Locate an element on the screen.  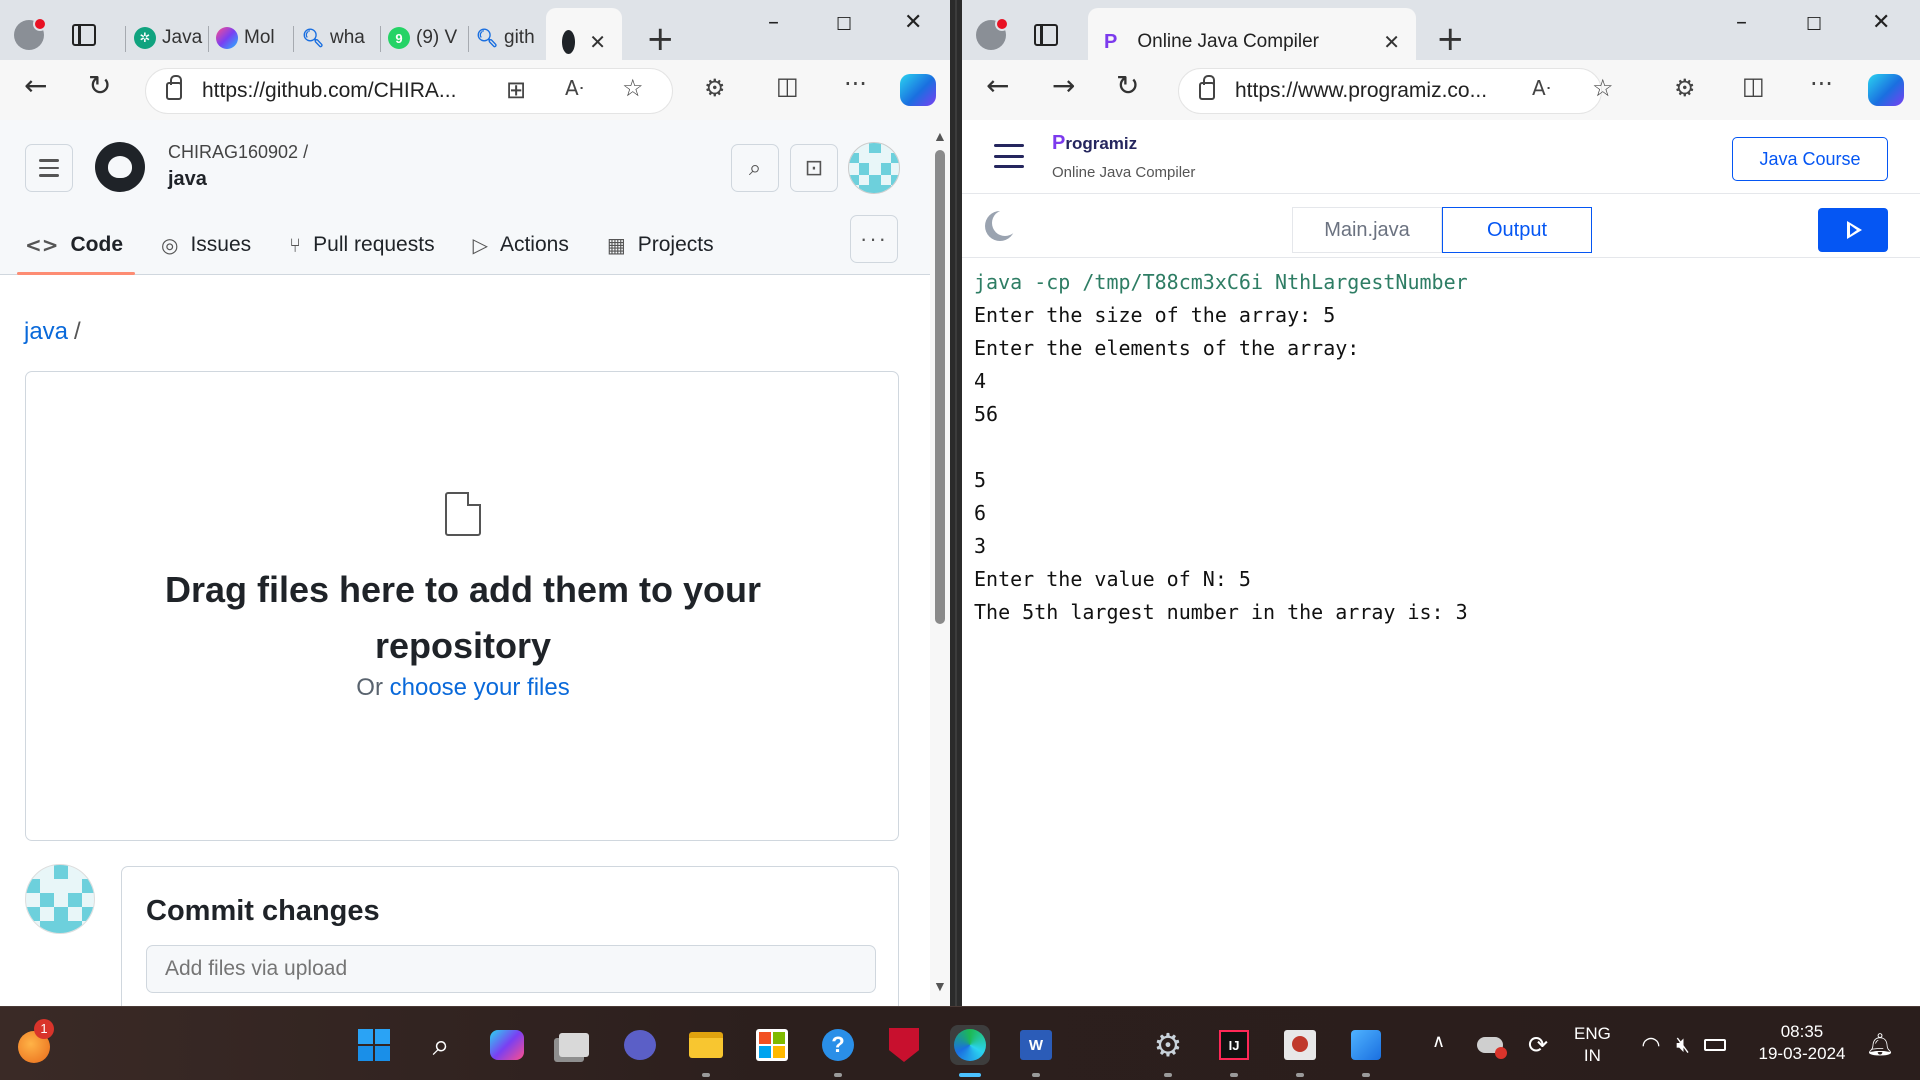
programiz-logo: Programiz is located at coordinates (1094, 143).